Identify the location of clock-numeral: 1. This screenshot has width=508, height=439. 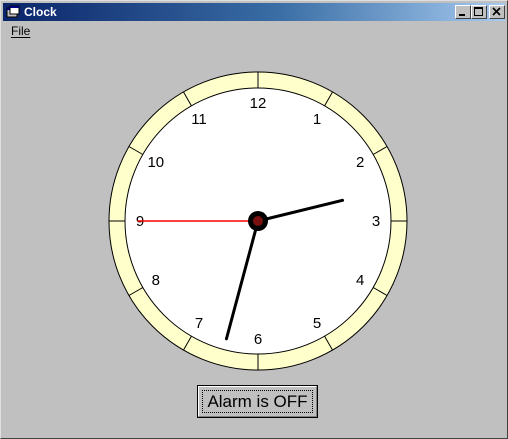
(317, 119).